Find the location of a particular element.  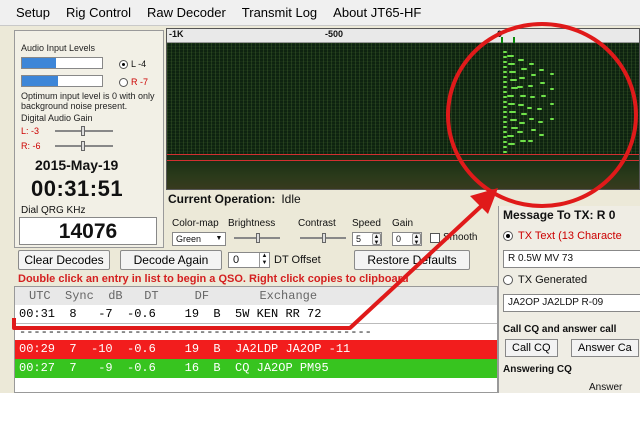

left-level-meter is located at coordinates (62, 63).